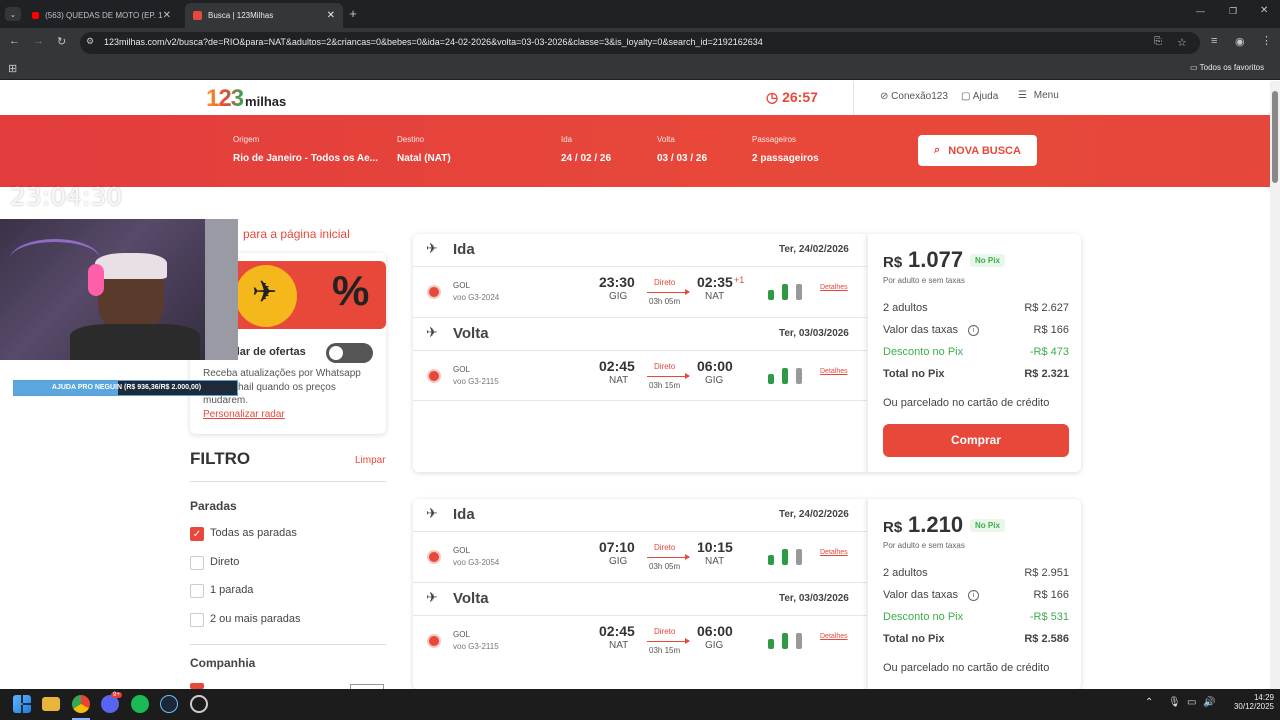 The height and width of the screenshot is (720, 1280). Describe the element at coordinates (22, 704) in the screenshot. I see `windows-start-icon` at that location.